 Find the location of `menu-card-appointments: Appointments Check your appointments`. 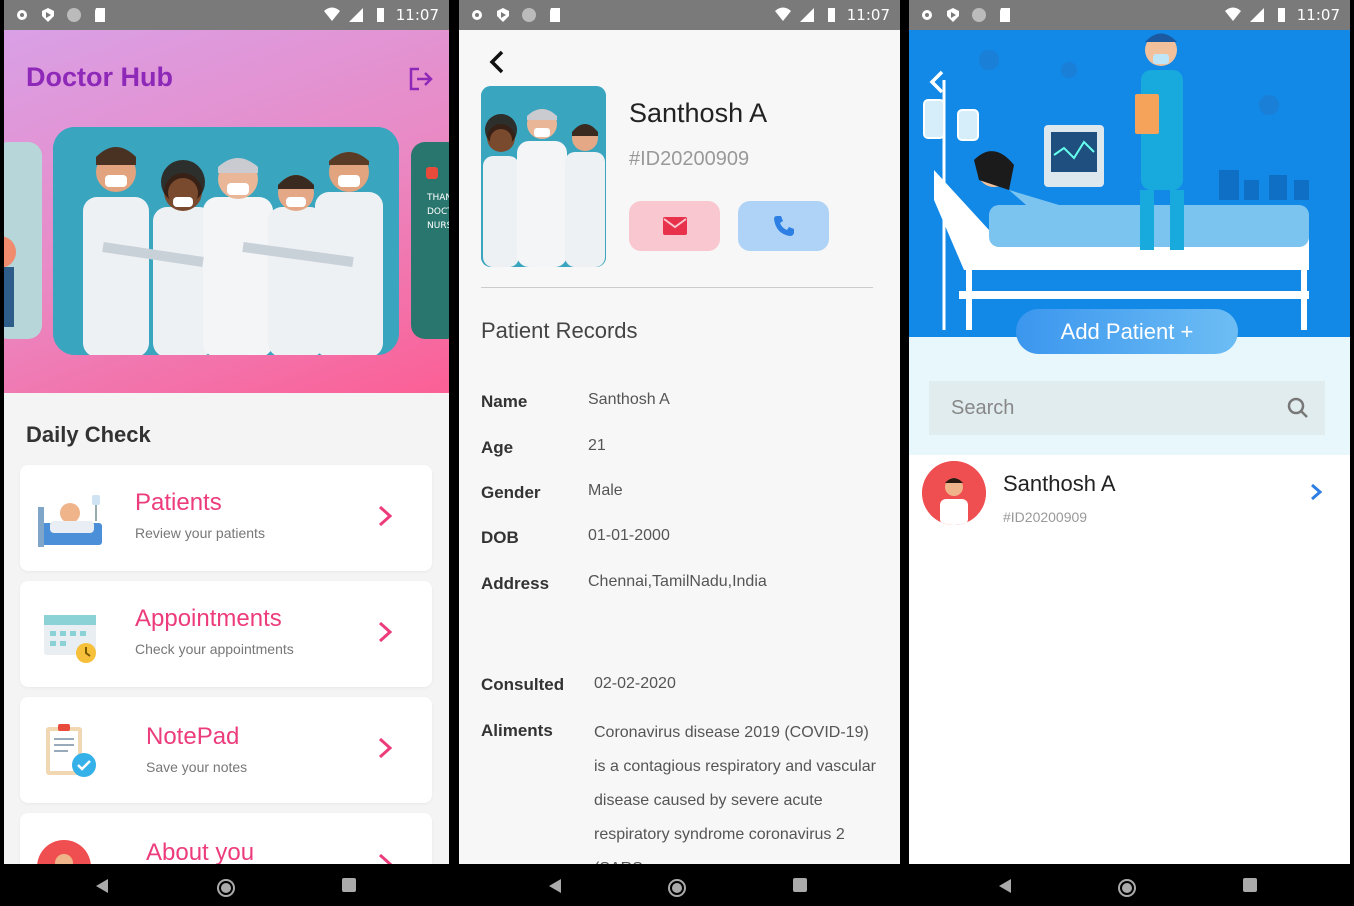

menu-card-appointments: Appointments Check your appointments is located at coordinates (226, 634).